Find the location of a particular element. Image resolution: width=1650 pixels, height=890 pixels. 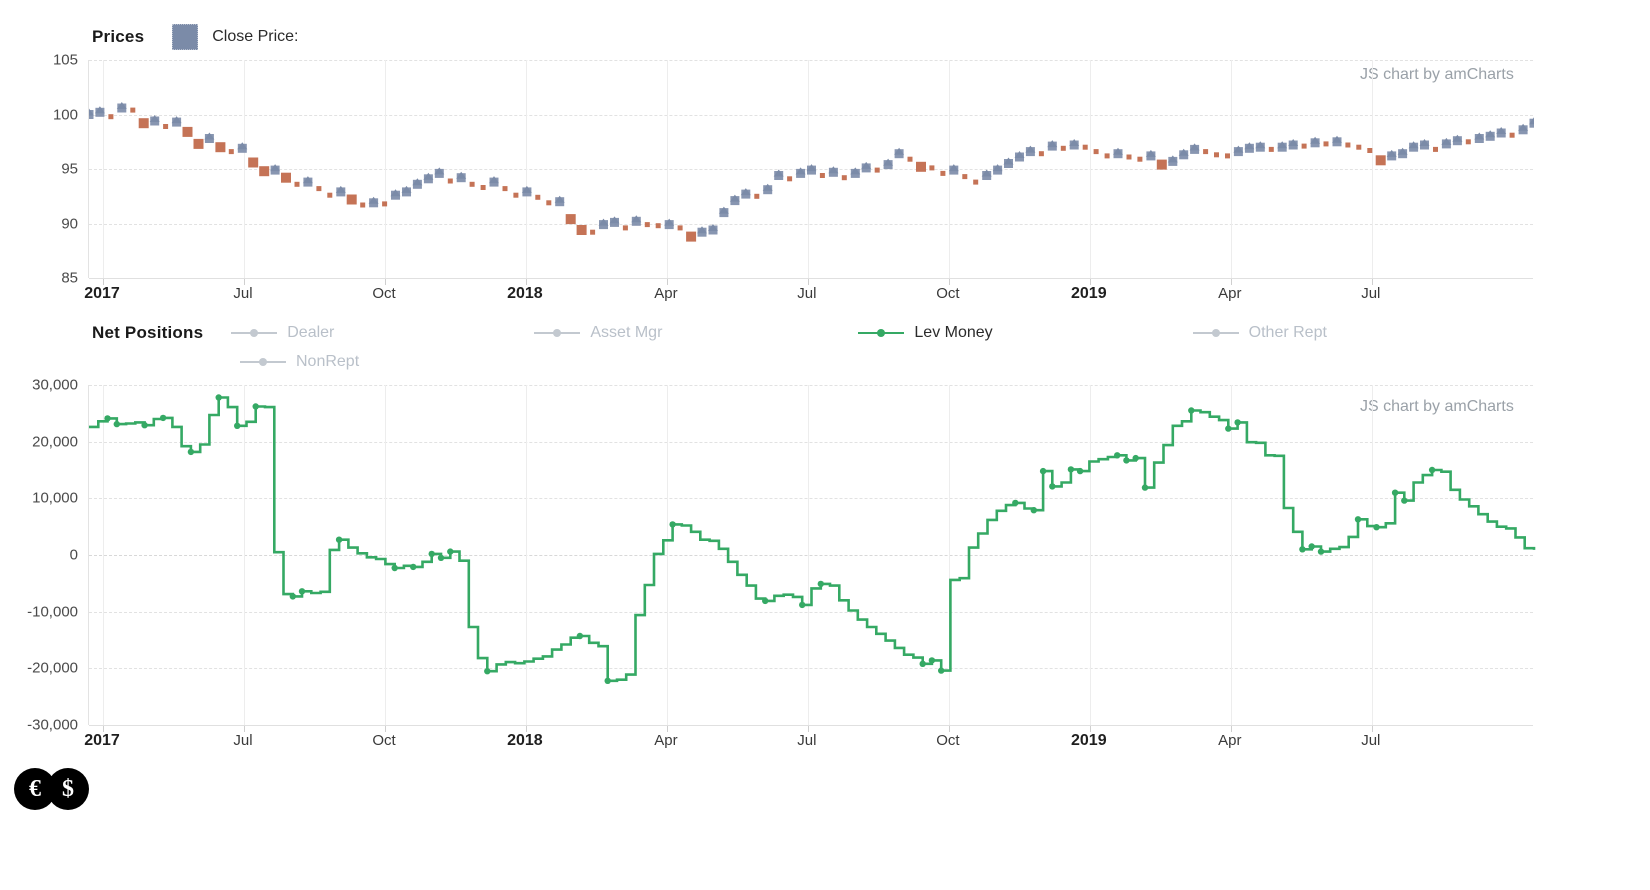

positions-y-tick-label: 30,000 is located at coordinates (55, 385).